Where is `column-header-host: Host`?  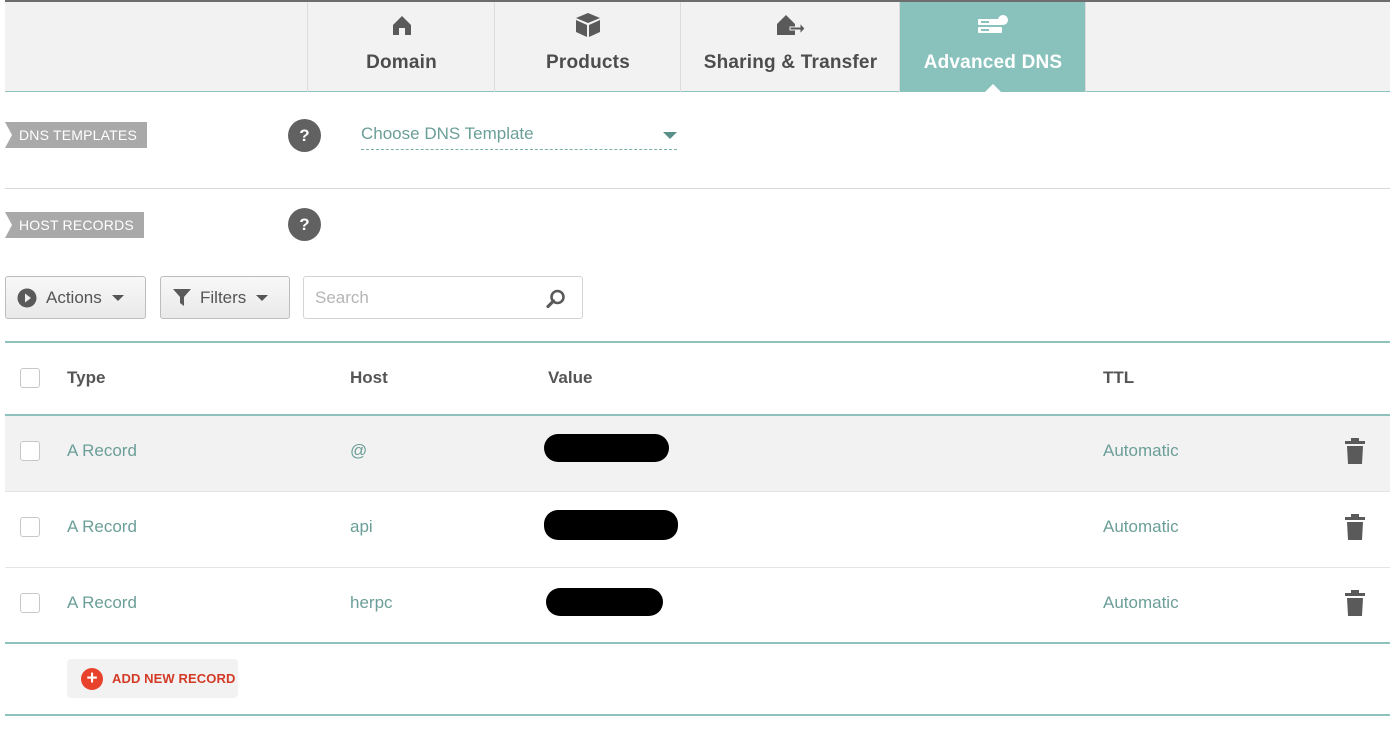 column-header-host: Host is located at coordinates (369, 378).